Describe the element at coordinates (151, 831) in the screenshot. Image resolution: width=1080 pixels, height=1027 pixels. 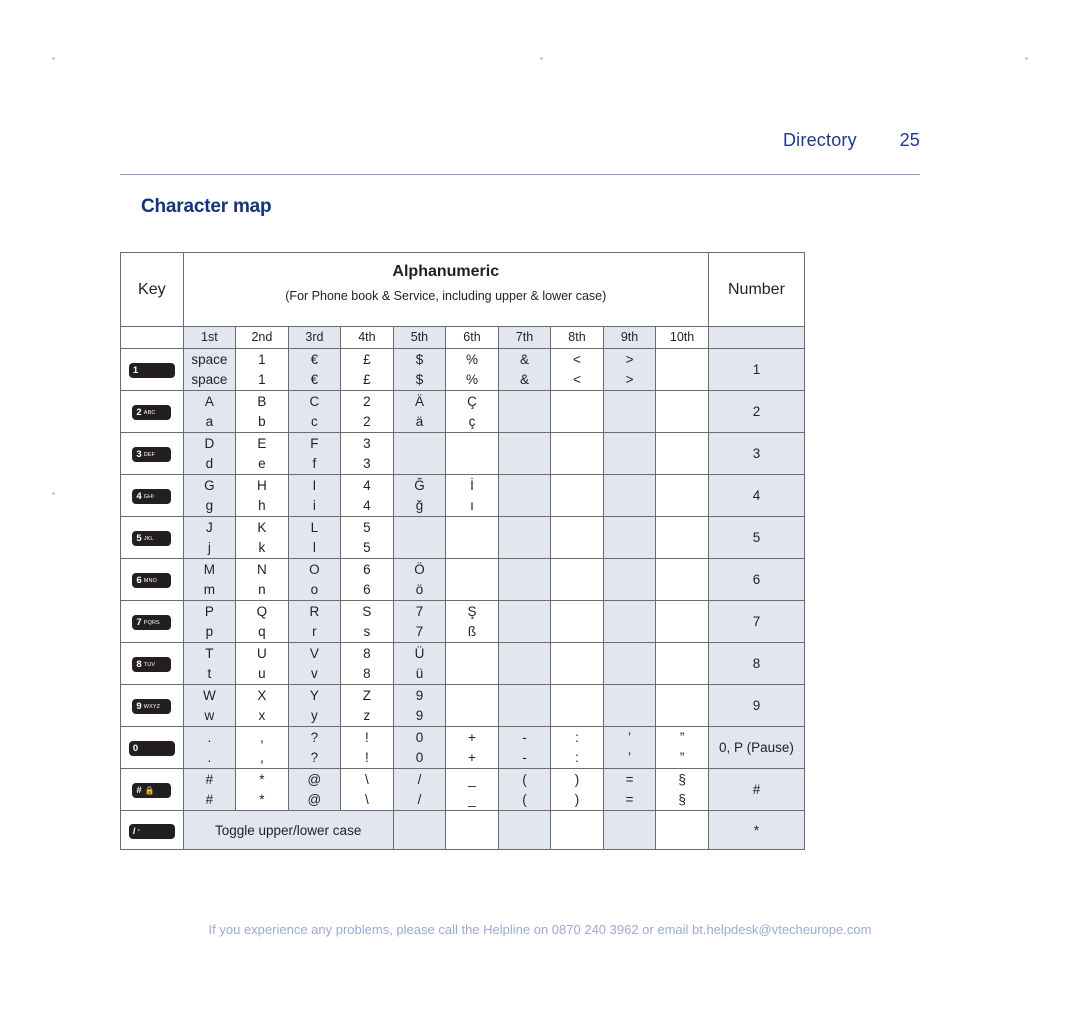
I see `key-star-icon: / *` at that location.